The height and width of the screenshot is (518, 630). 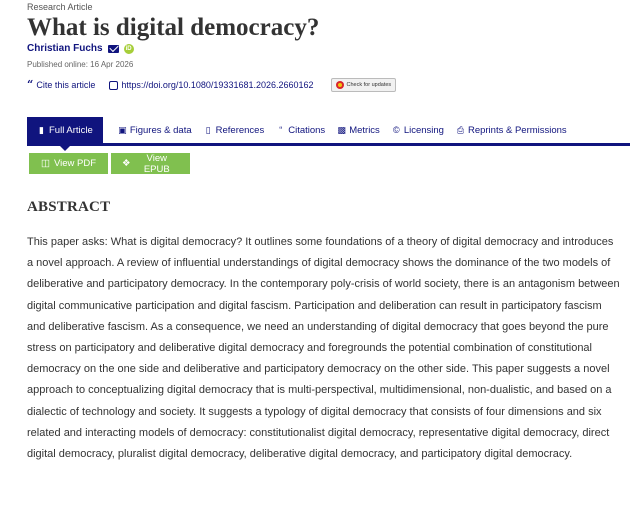 I want to click on tab-citations: “ Citations, so click(x=300, y=130).